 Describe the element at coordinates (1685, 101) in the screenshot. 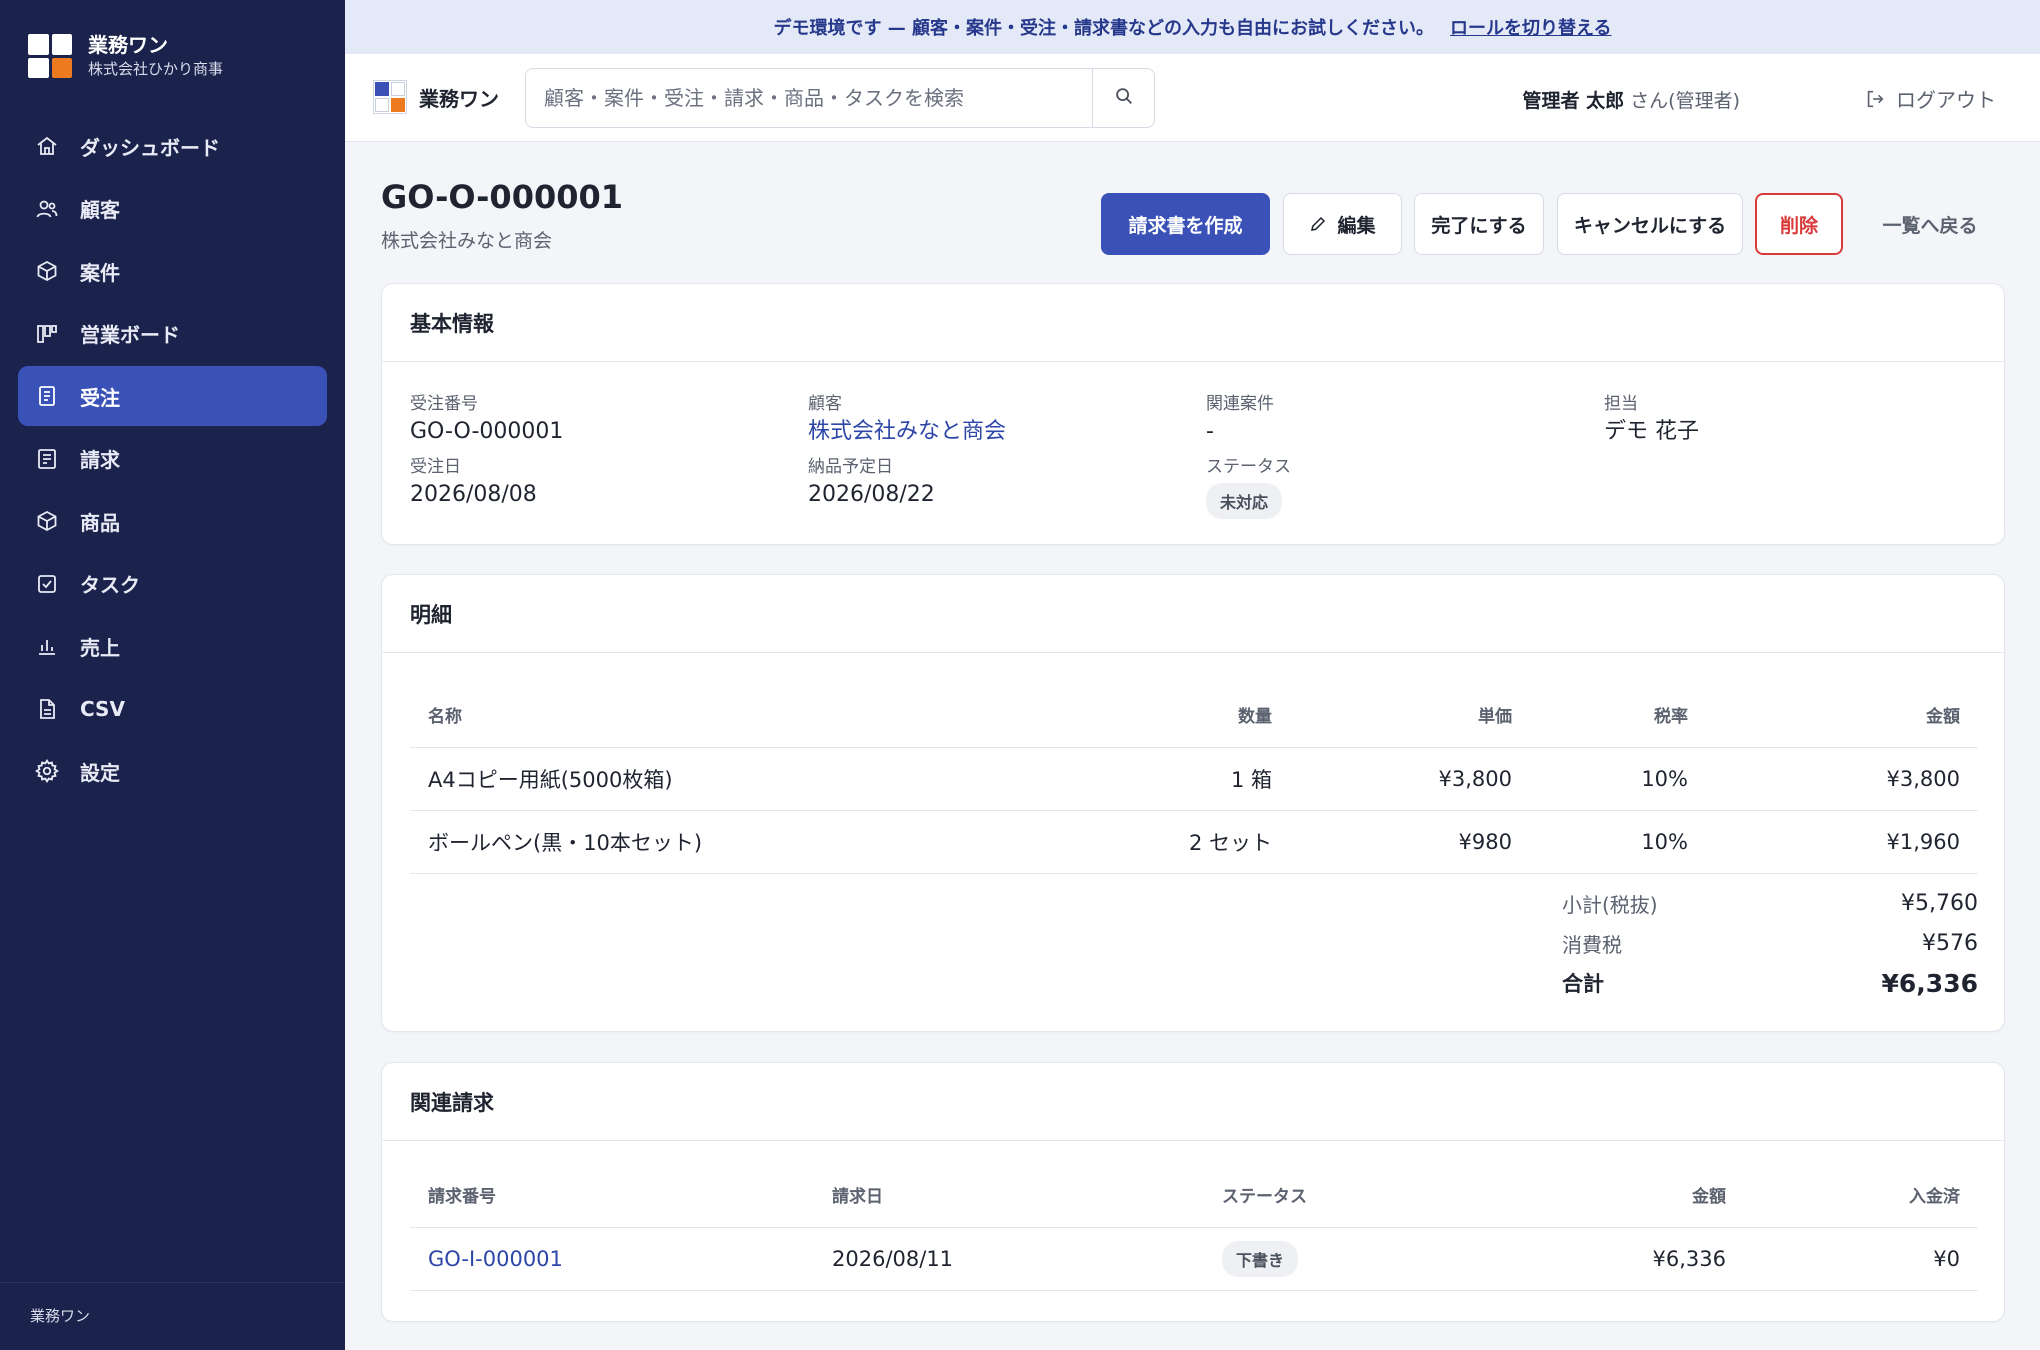

I see `user-role: さん(管理者)` at that location.